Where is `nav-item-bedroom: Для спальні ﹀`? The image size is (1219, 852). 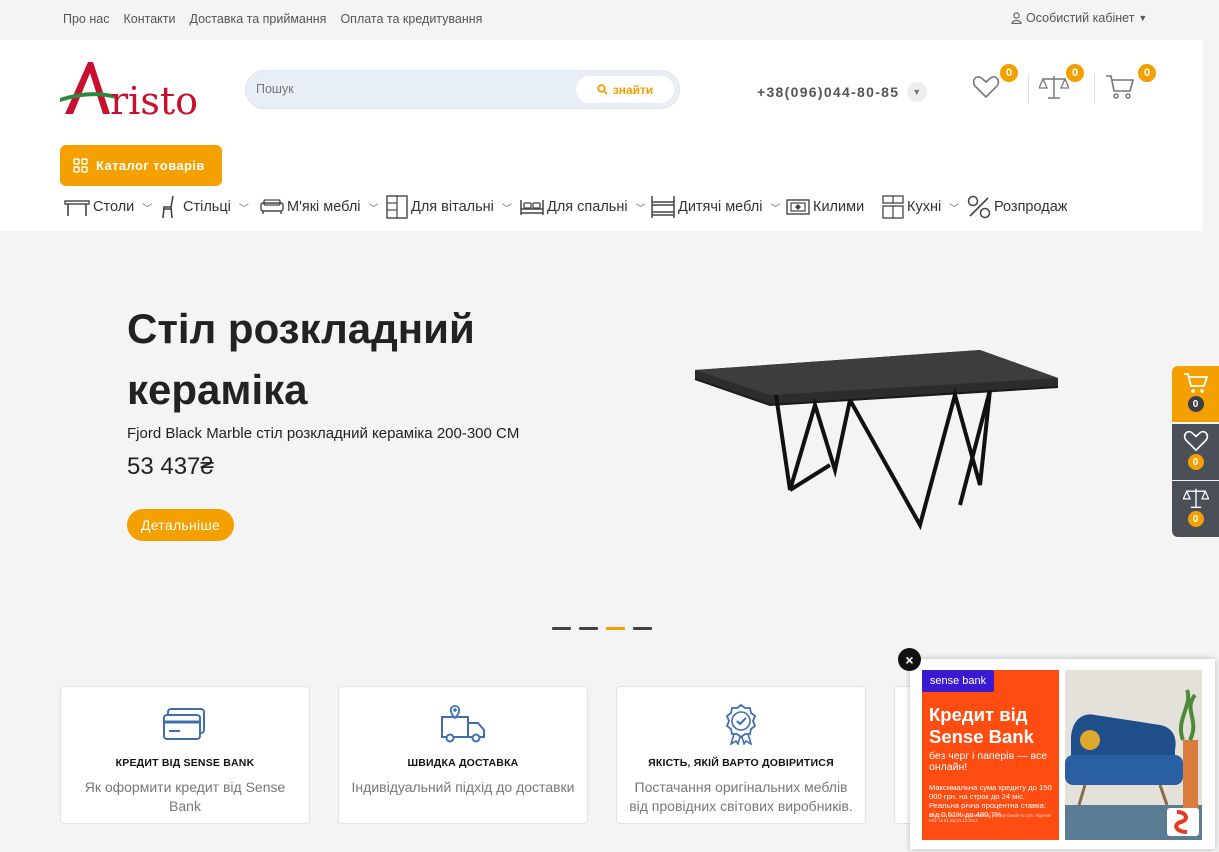
nav-item-bedroom: Для спальні ﹀ is located at coordinates (583, 207).